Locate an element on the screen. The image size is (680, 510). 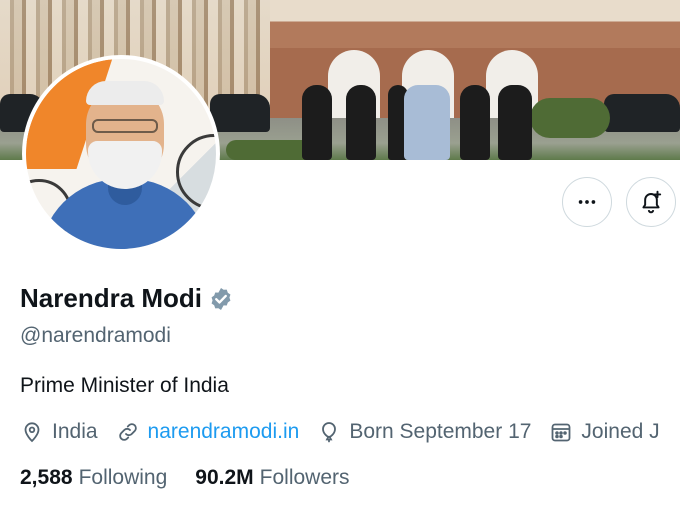
joined-item: Joined J is located at coordinates (604, 432).